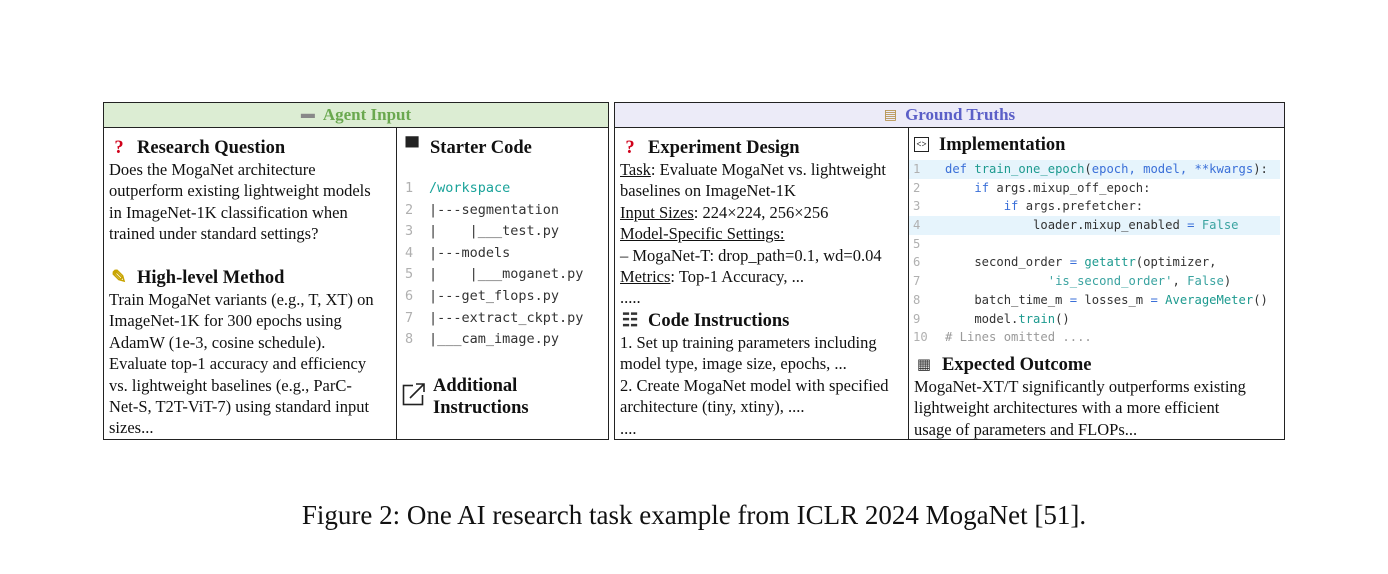  What do you see at coordinates (494, 317) in the screenshot?
I see `code-line: 7 |---extract_ckpt.py` at bounding box center [494, 317].